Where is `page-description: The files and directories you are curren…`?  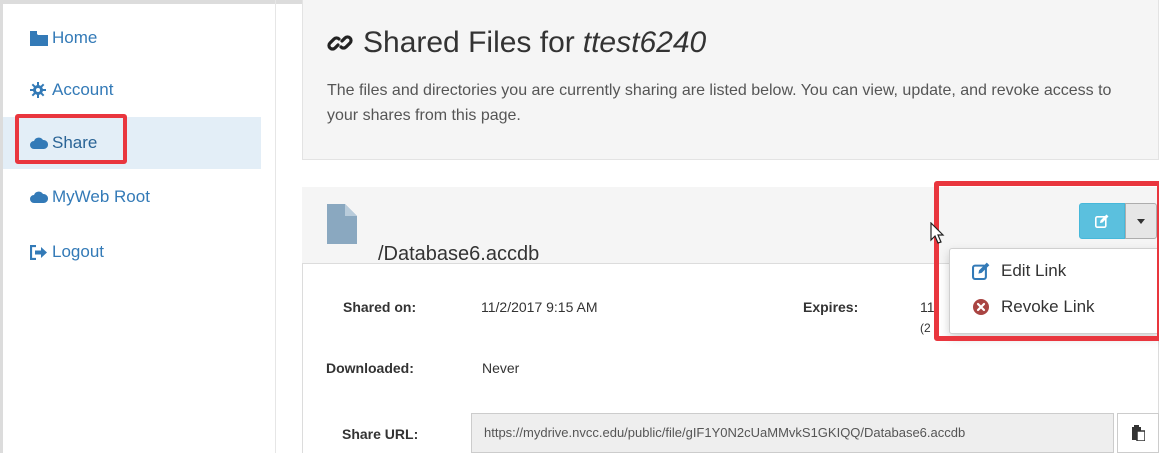
page-description: The files and directories you are curren… is located at coordinates (719, 103).